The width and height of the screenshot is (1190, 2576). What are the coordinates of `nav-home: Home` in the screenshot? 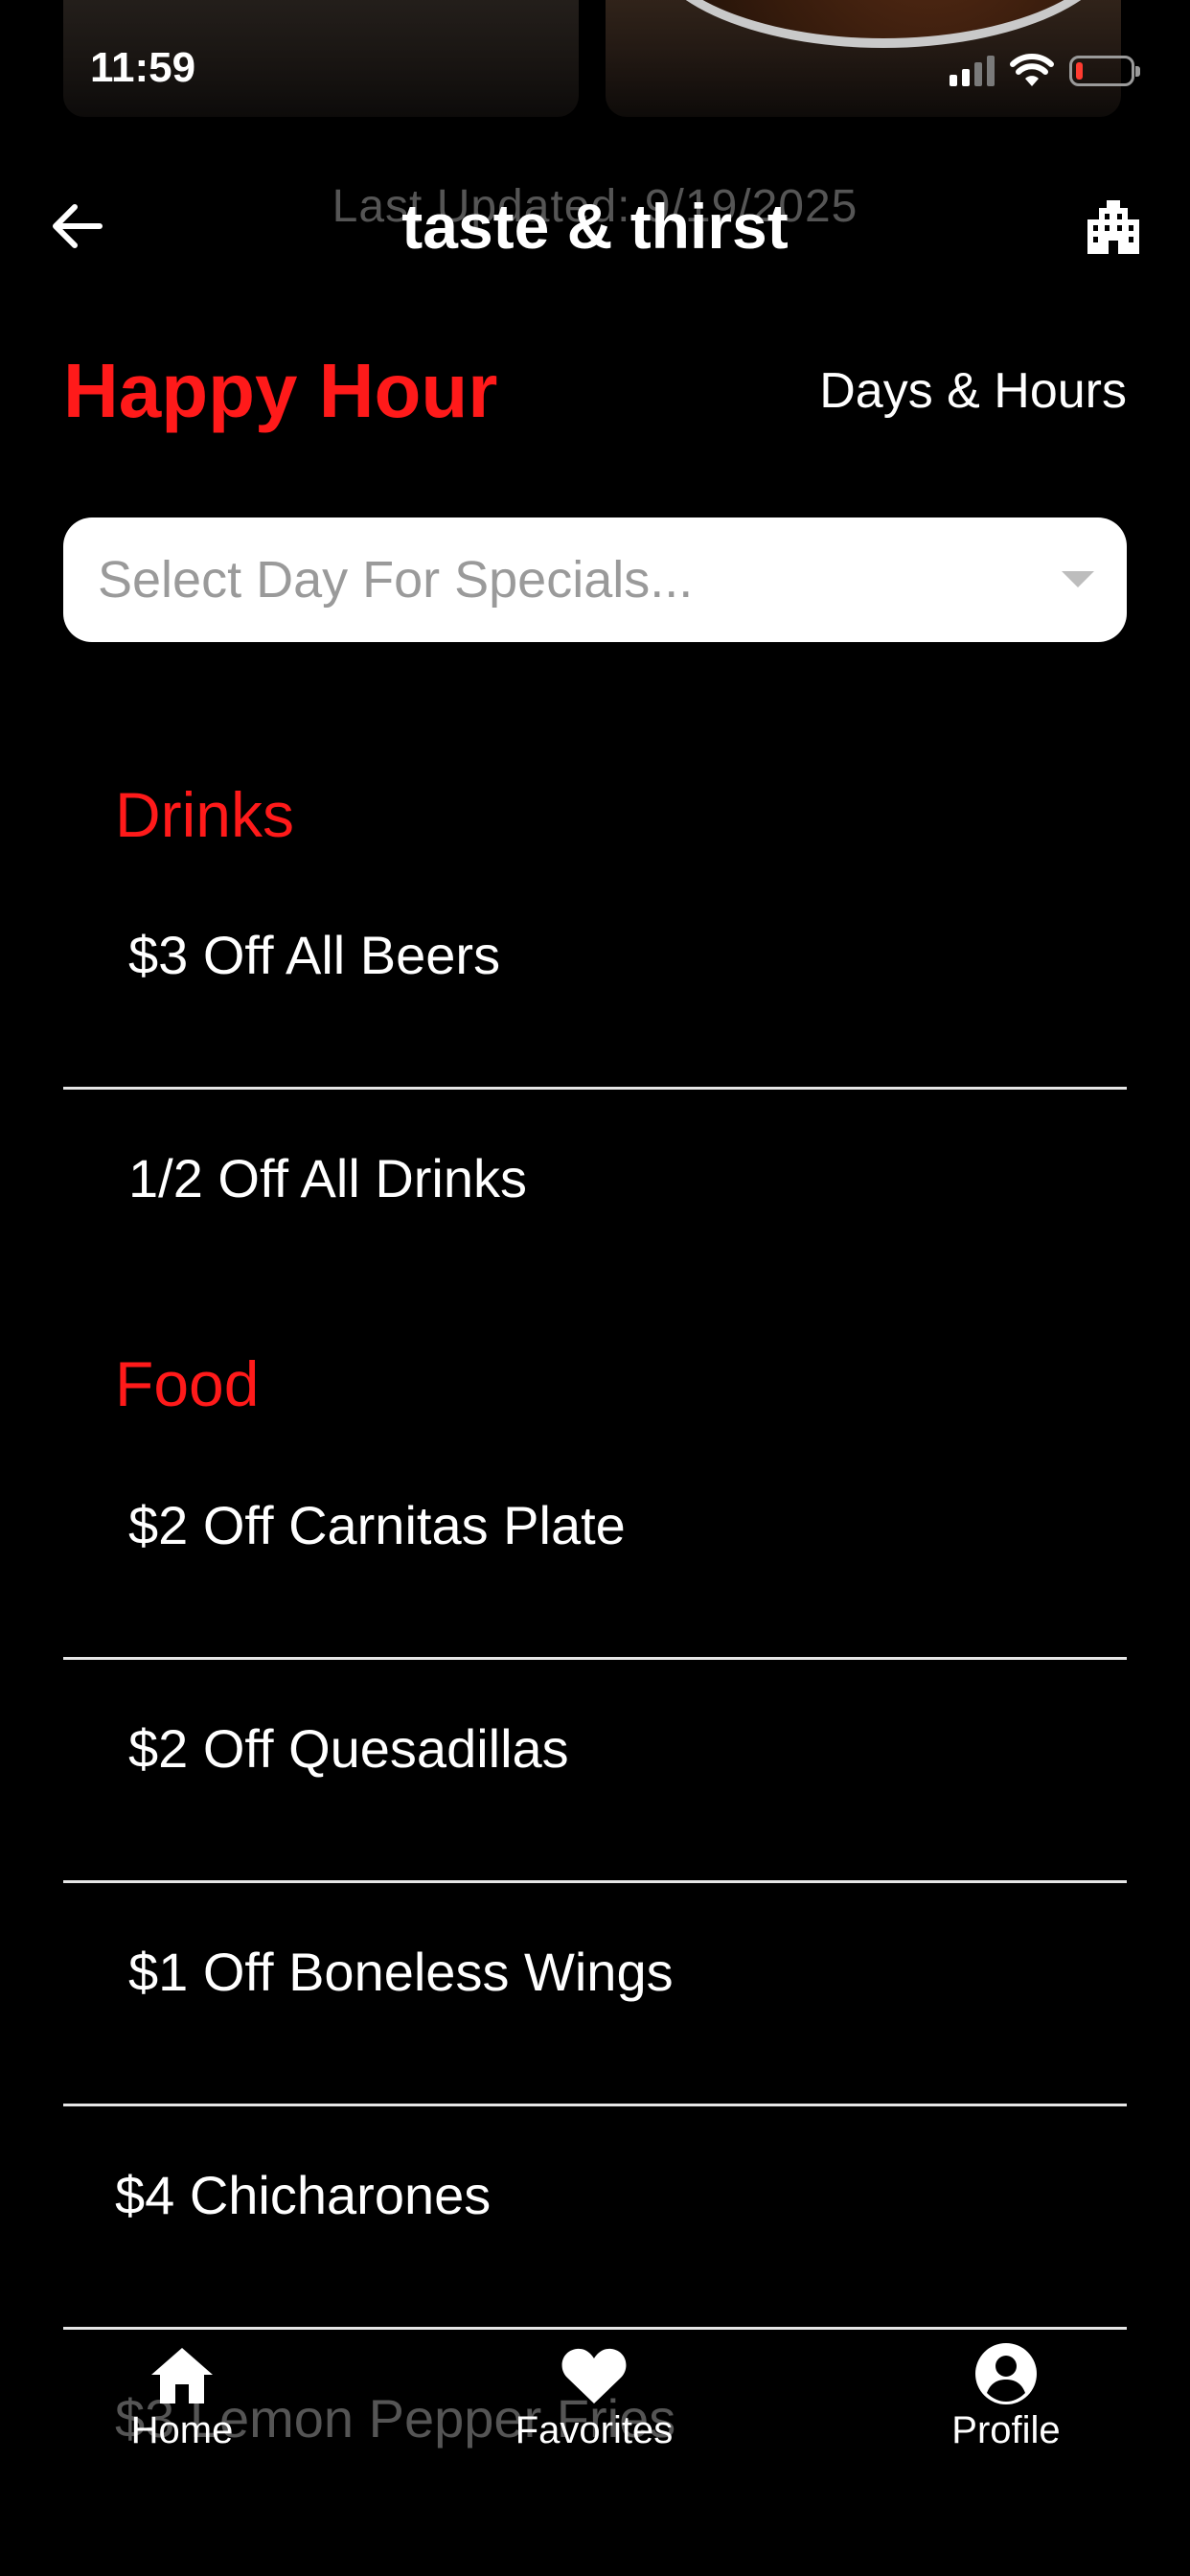 It's located at (182, 2395).